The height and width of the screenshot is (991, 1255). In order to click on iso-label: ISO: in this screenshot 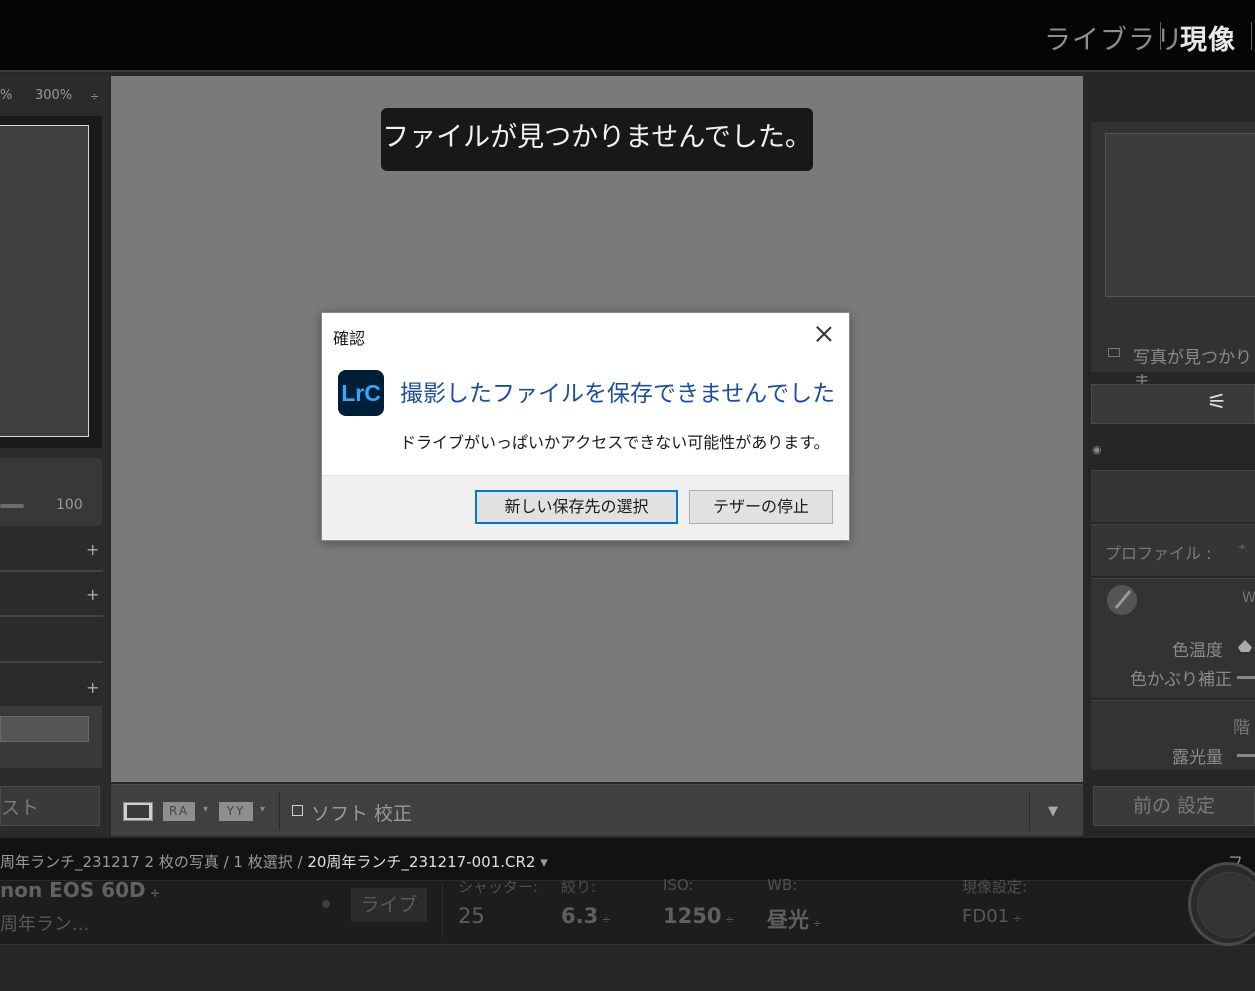, I will do `click(678, 885)`.